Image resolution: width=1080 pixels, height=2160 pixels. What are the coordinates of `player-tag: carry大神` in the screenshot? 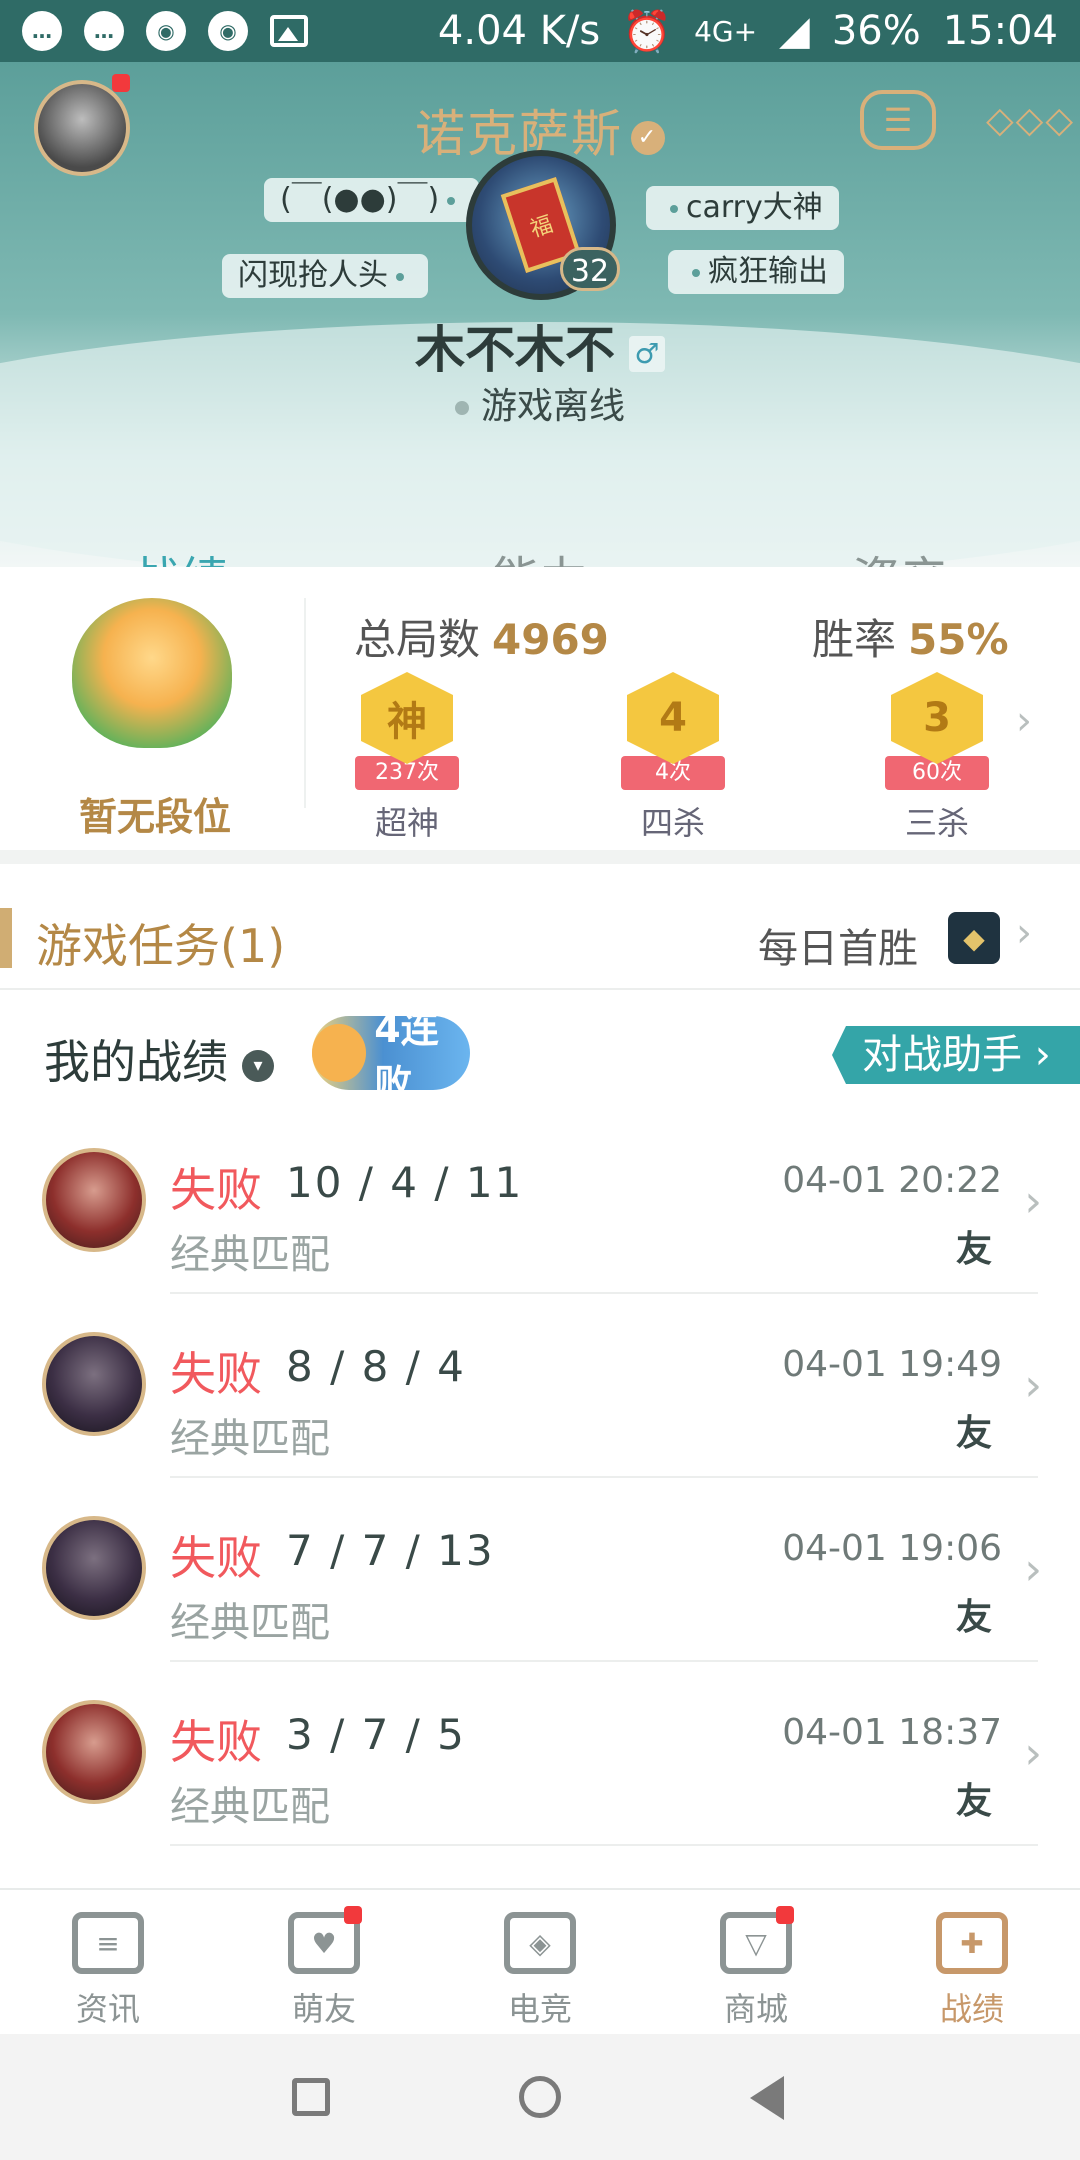 It's located at (742, 208).